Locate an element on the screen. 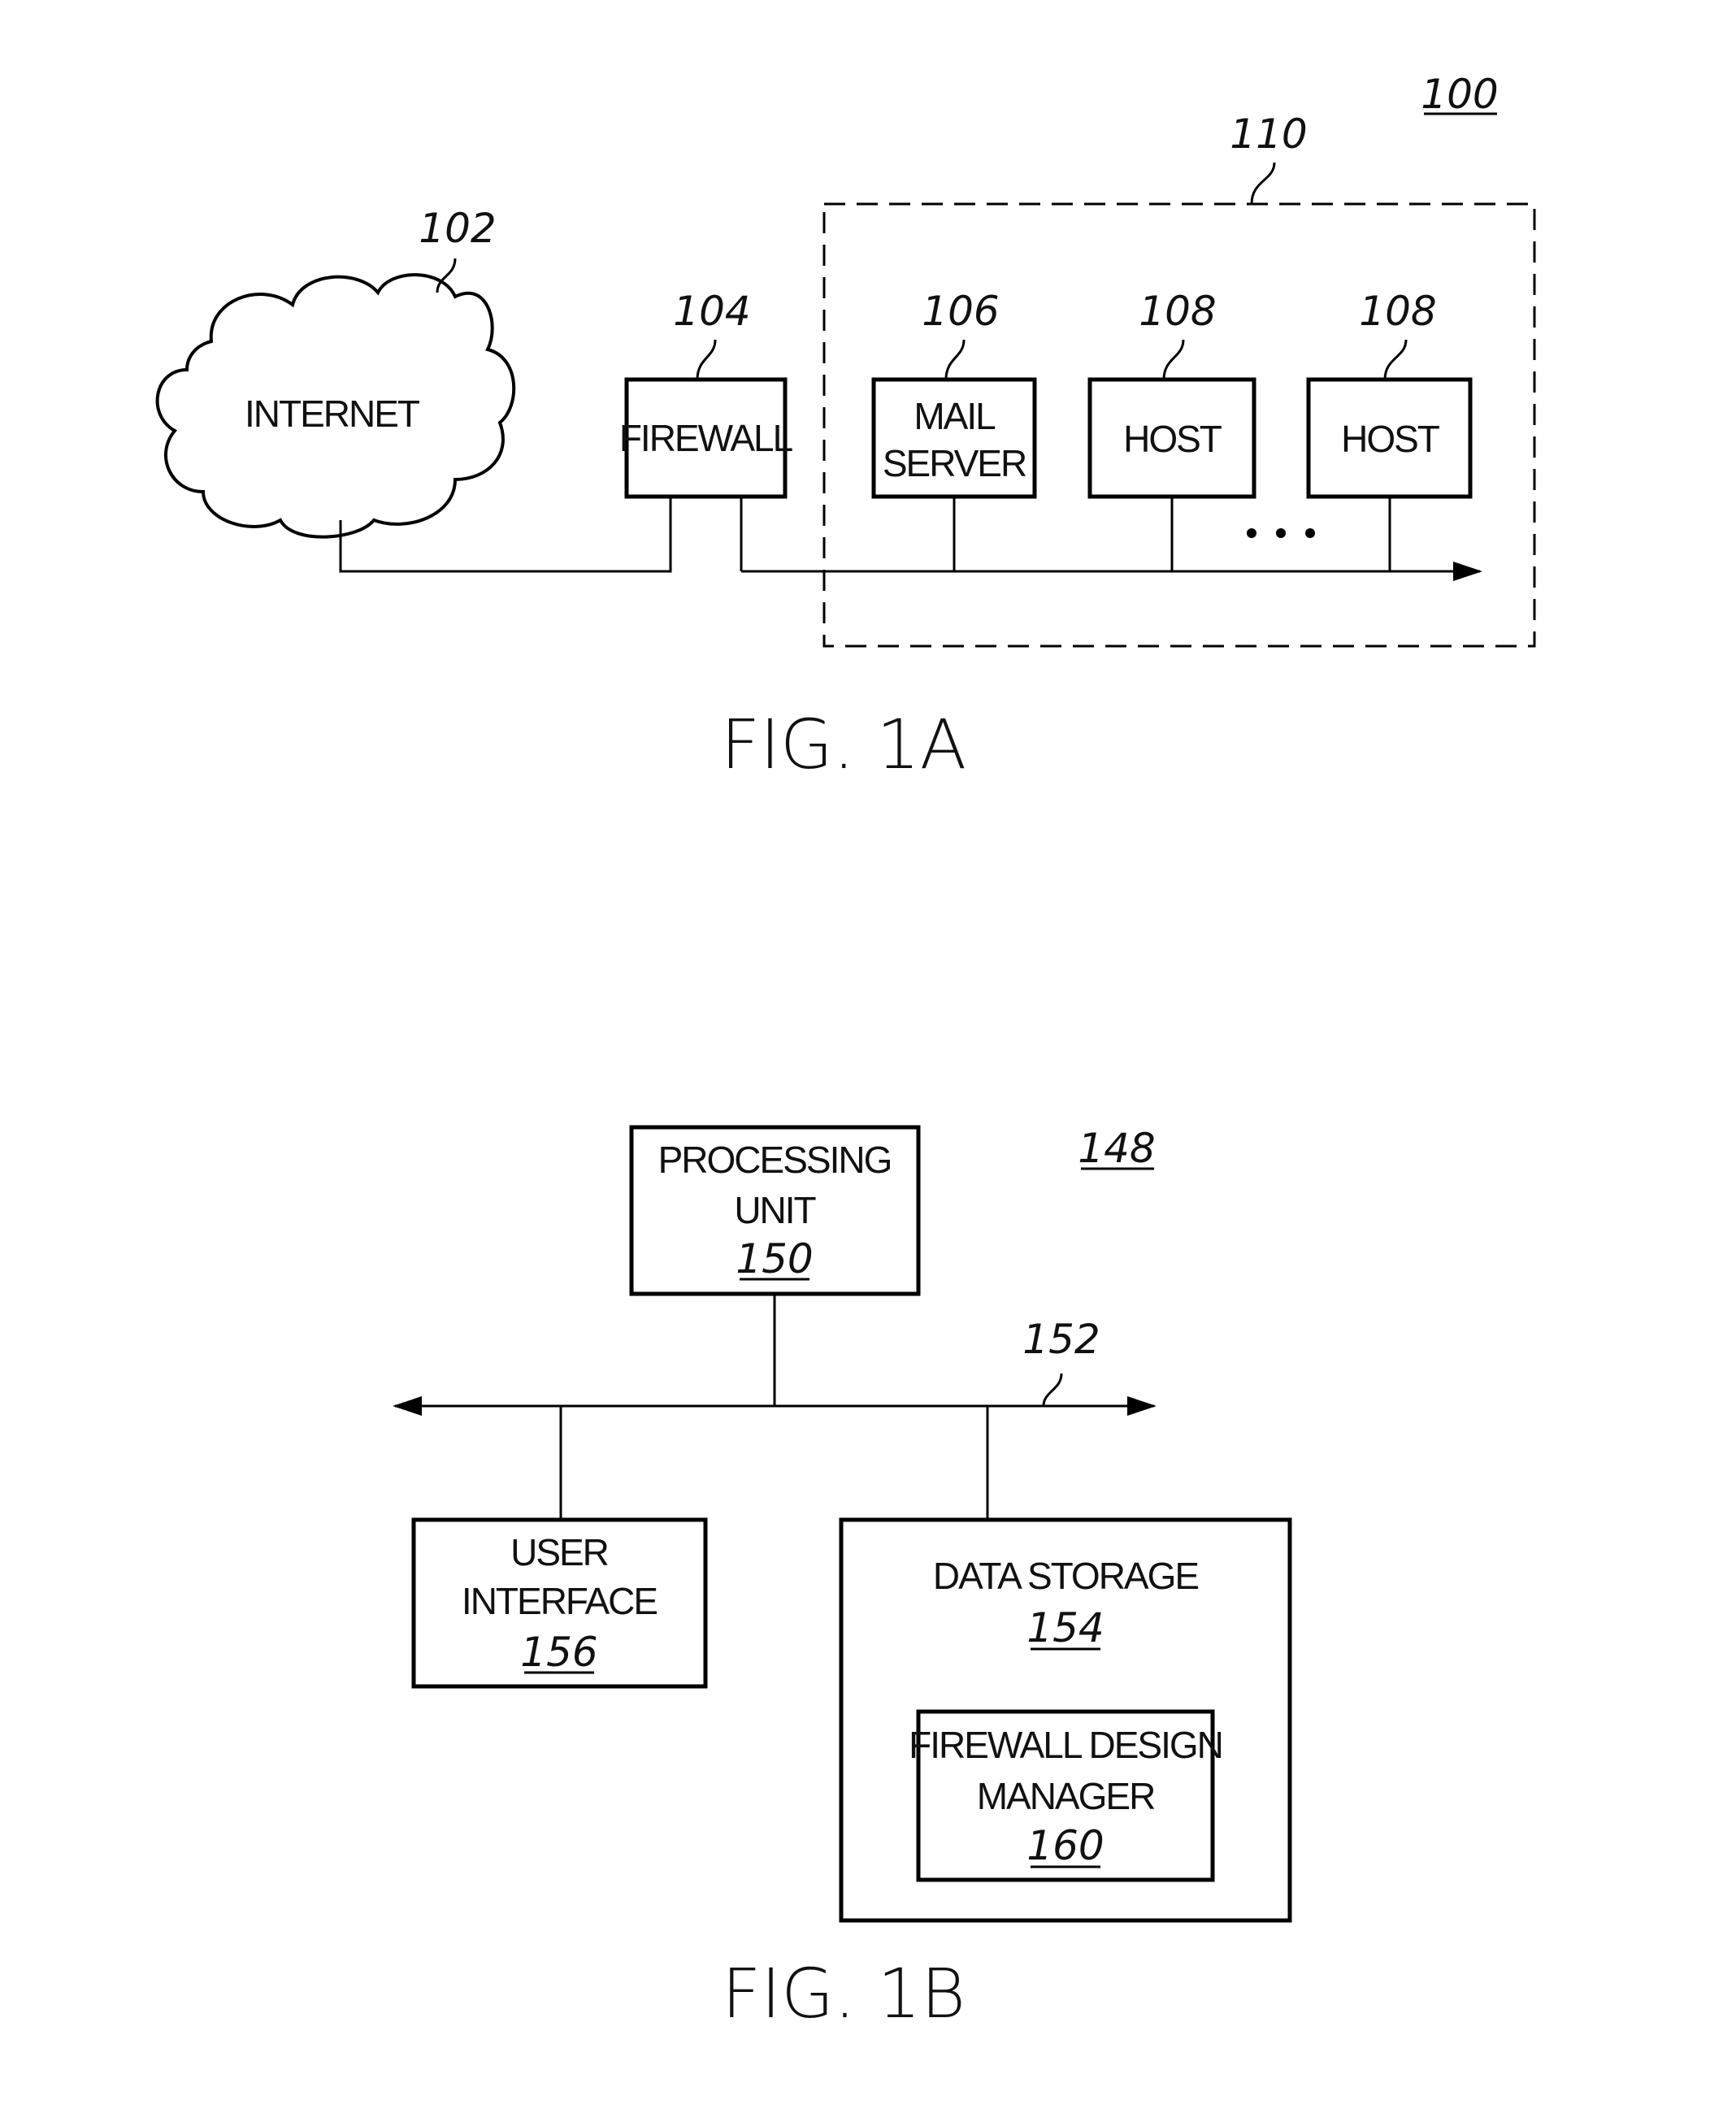  figure-1b-caption: FIG. 1B is located at coordinates (844, 1993).